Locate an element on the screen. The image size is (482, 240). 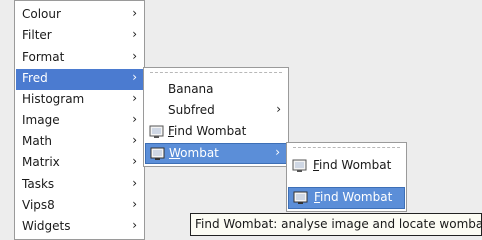
menu-item-label: Subfred is located at coordinates (191, 110).